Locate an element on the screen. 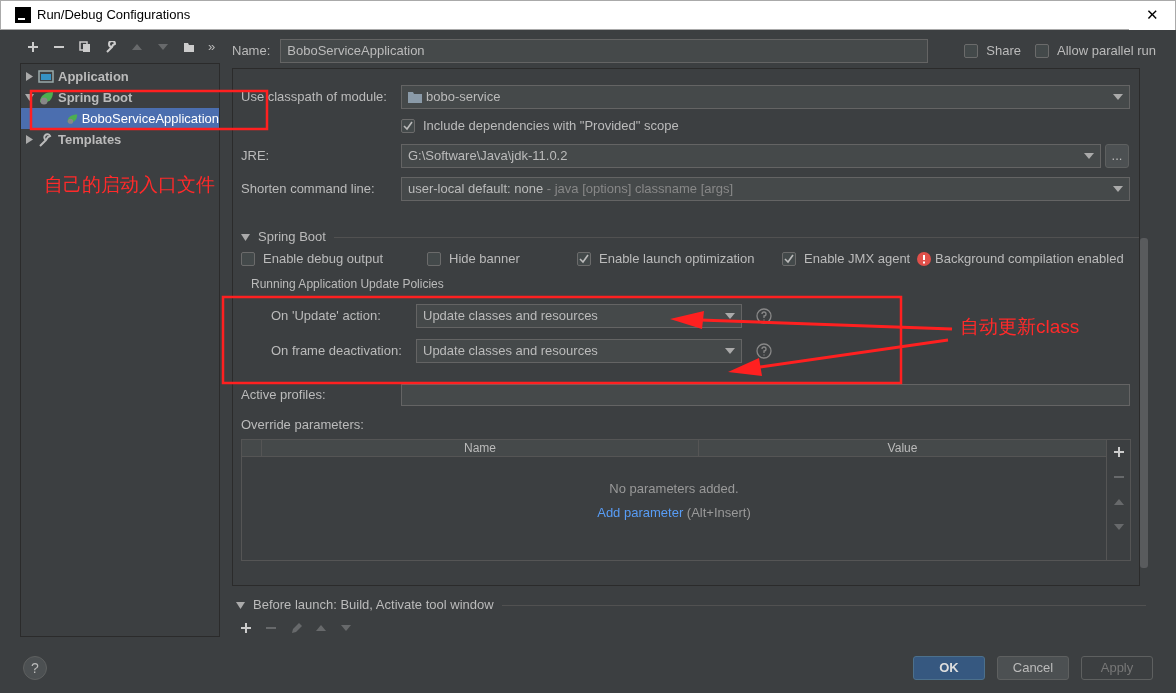 The height and width of the screenshot is (693, 1176). warning-icon is located at coordinates (924, 259).